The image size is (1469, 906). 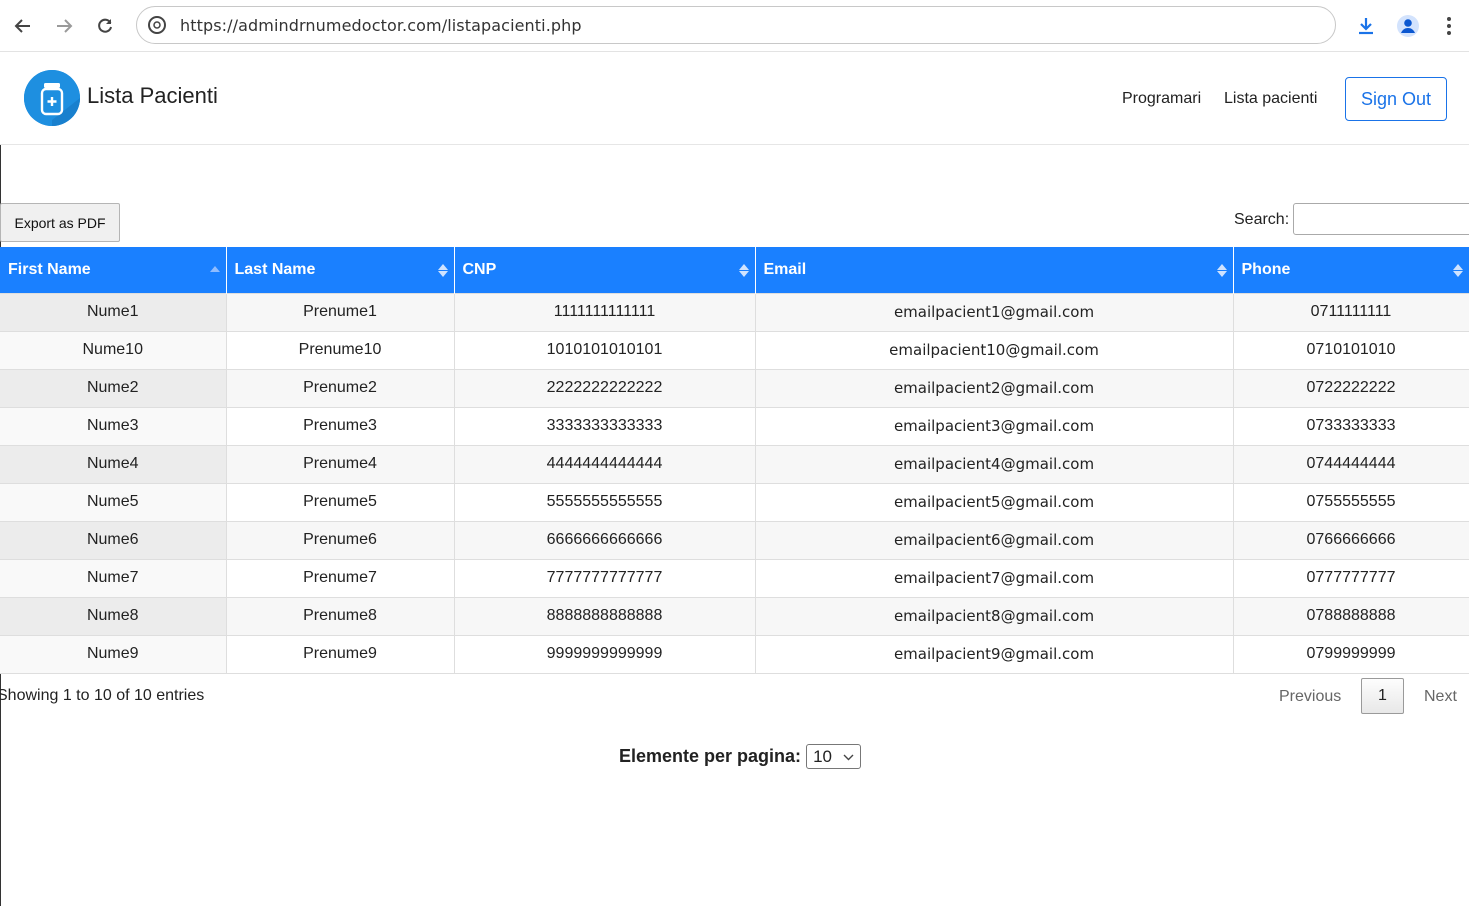 I want to click on cell-first-name: Nume8, so click(x=113, y=615).